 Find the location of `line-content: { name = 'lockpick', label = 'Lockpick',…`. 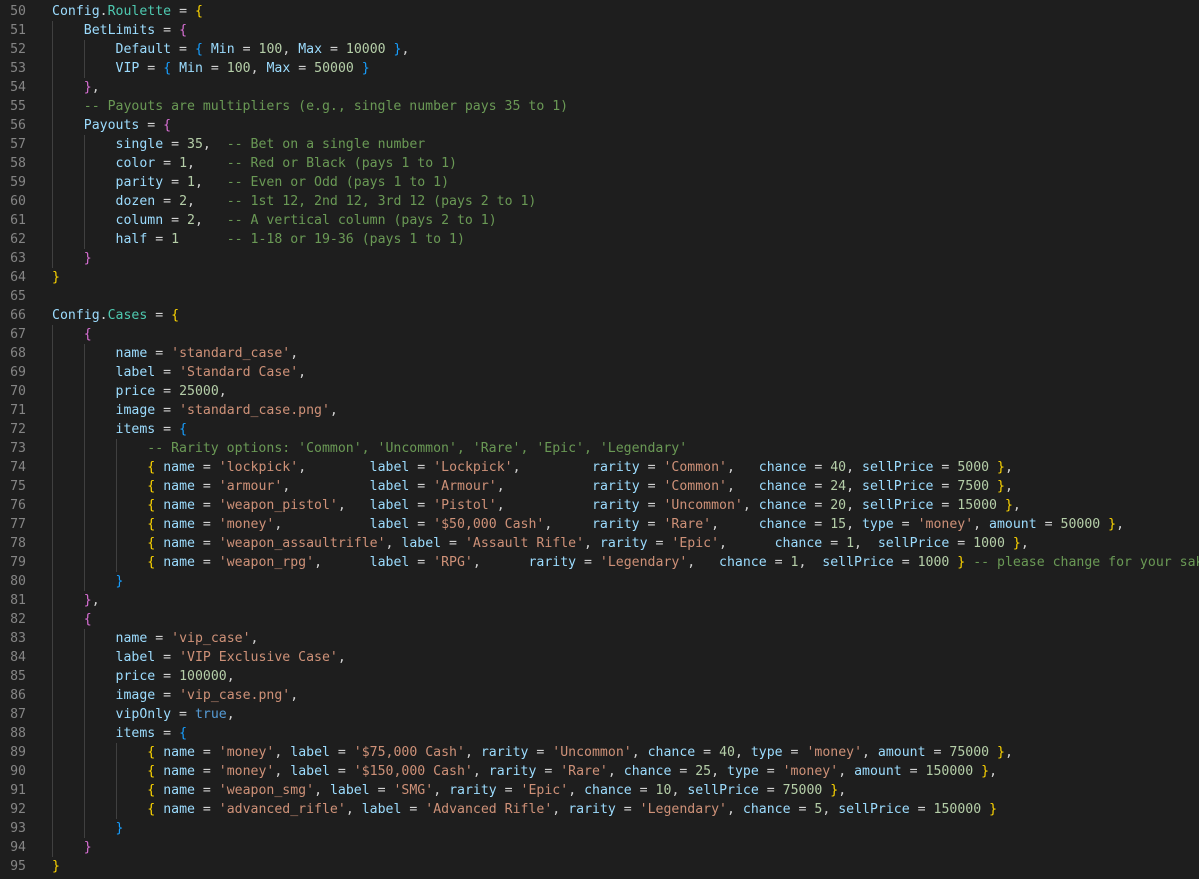

line-content: { name = 'lockpick', label = 'Lockpick',… is located at coordinates (532, 467).